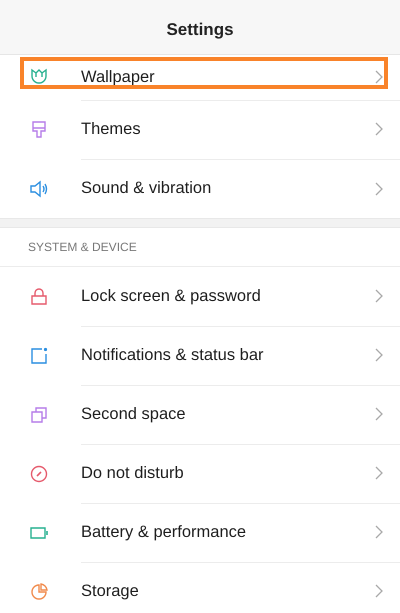  Describe the element at coordinates (200, 129) in the screenshot. I see `settings-item: Themes` at that location.